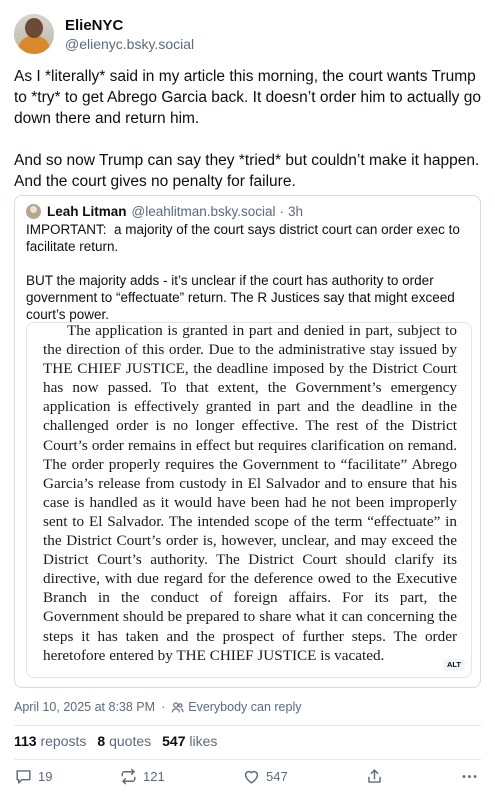 The width and height of the screenshot is (495, 800). I want to click on post-header: ElieNYC @elienyc.bsky.social, so click(104, 34).